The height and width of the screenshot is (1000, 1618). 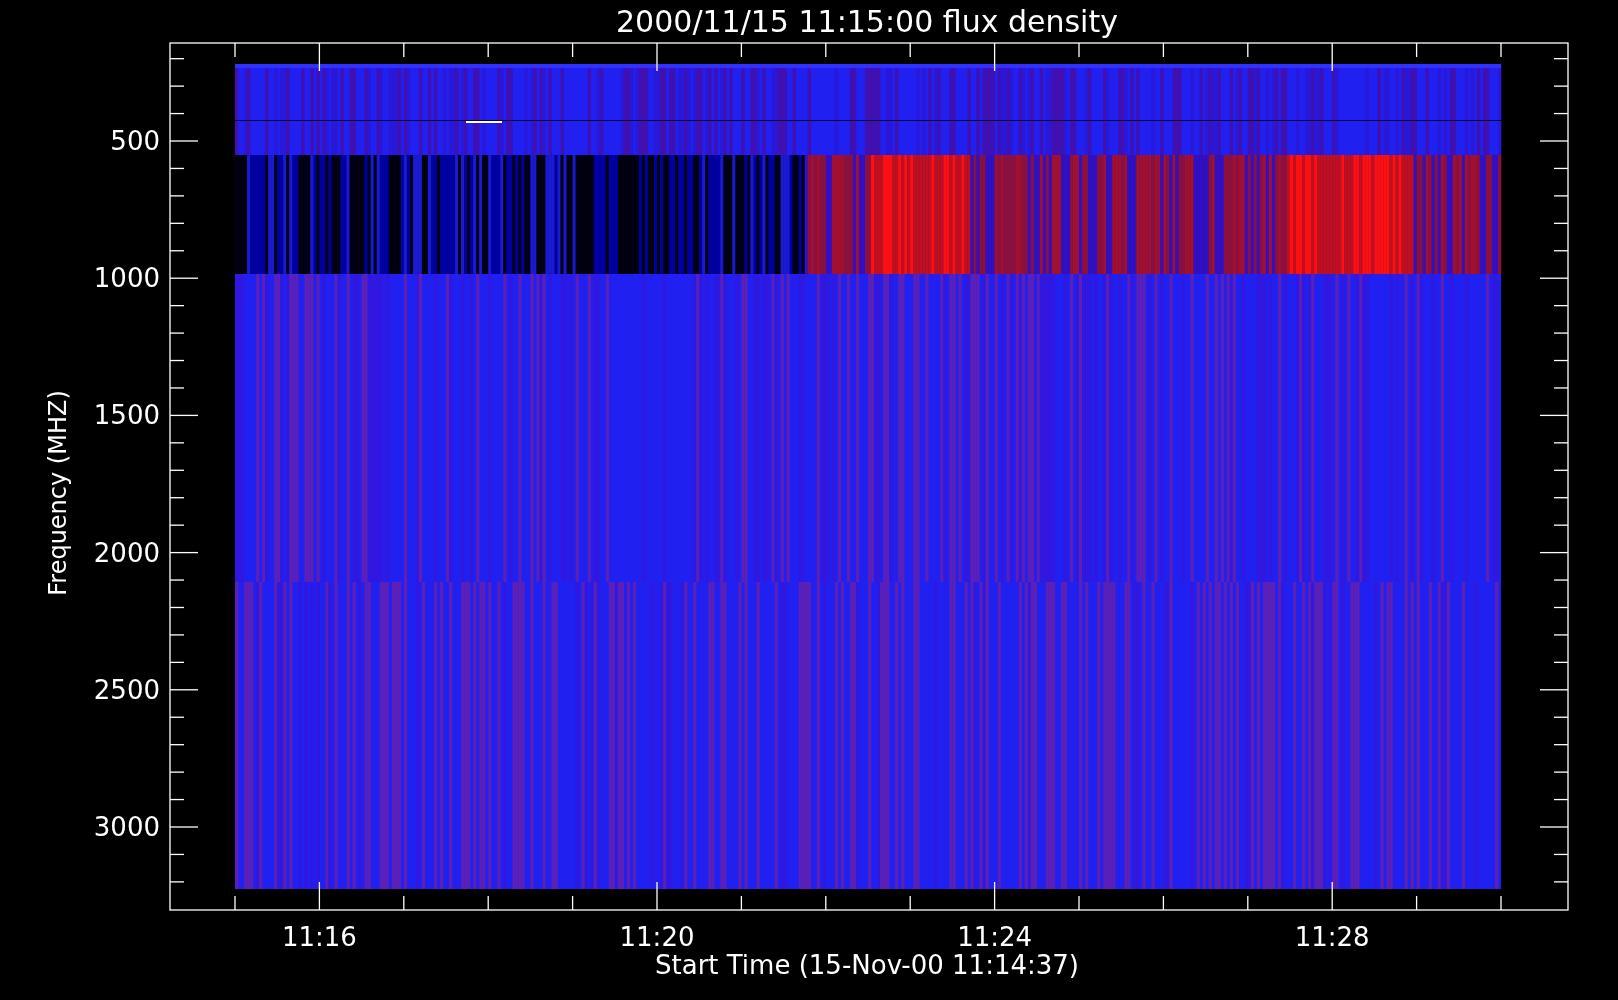 I want to click on x-tick-label: 11:28, so click(x=1332, y=937).